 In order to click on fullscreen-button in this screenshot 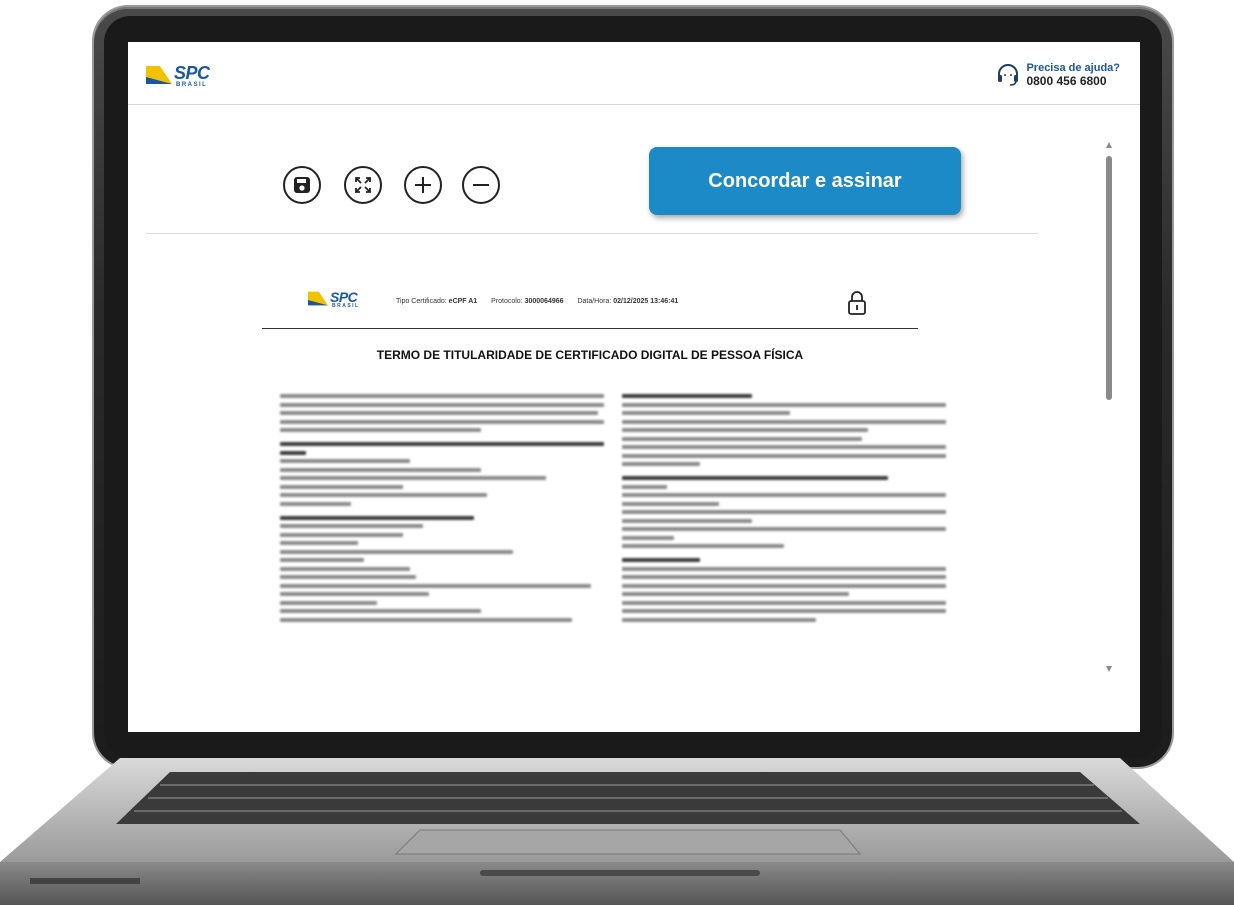, I will do `click(363, 185)`.